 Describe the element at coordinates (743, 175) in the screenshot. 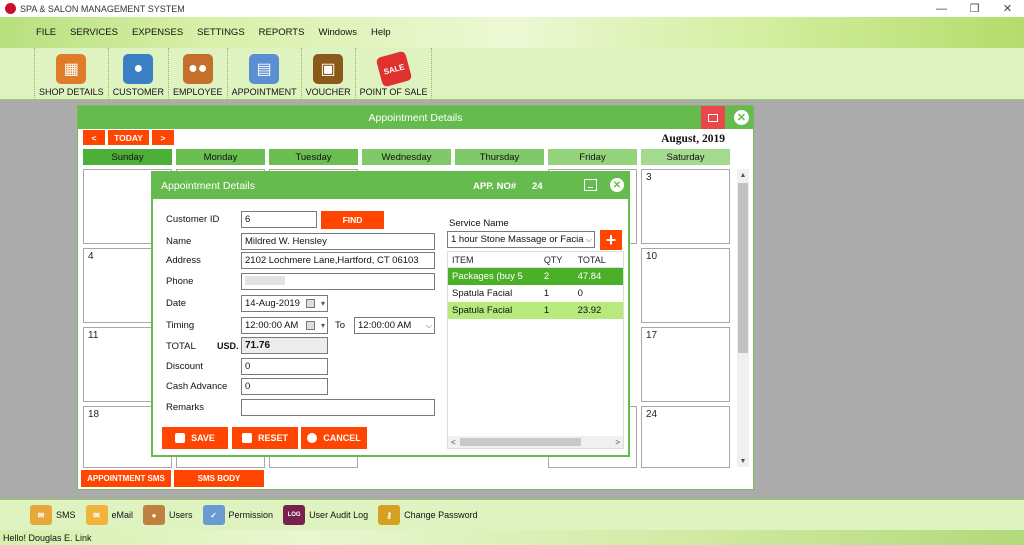

I see `scroll-up-icon: ▲` at that location.